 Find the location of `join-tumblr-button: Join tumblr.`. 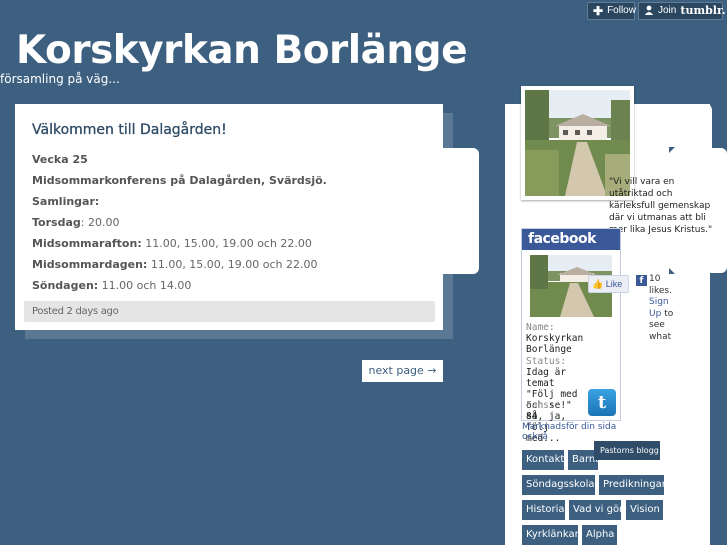

join-tumblr-button: Join tumblr. is located at coordinates (682, 11).